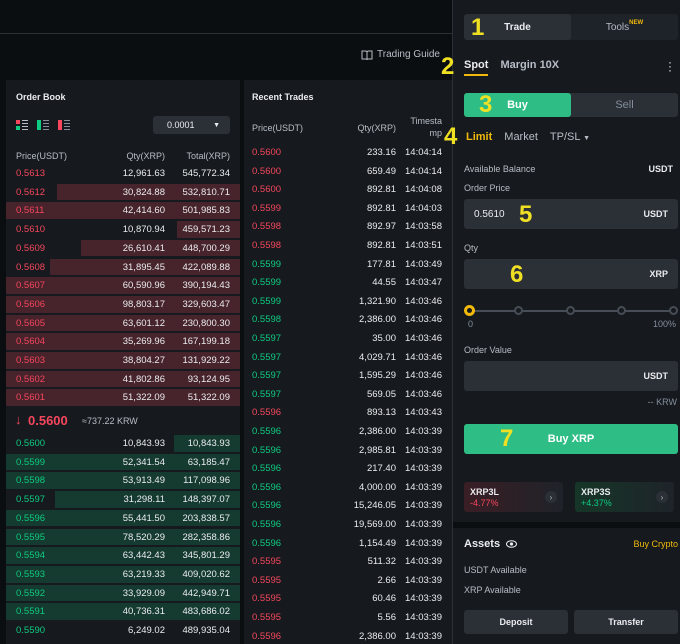 The height and width of the screenshot is (644, 680). What do you see at coordinates (636, 23) in the screenshot?
I see `new-badge: NEW` at bounding box center [636, 23].